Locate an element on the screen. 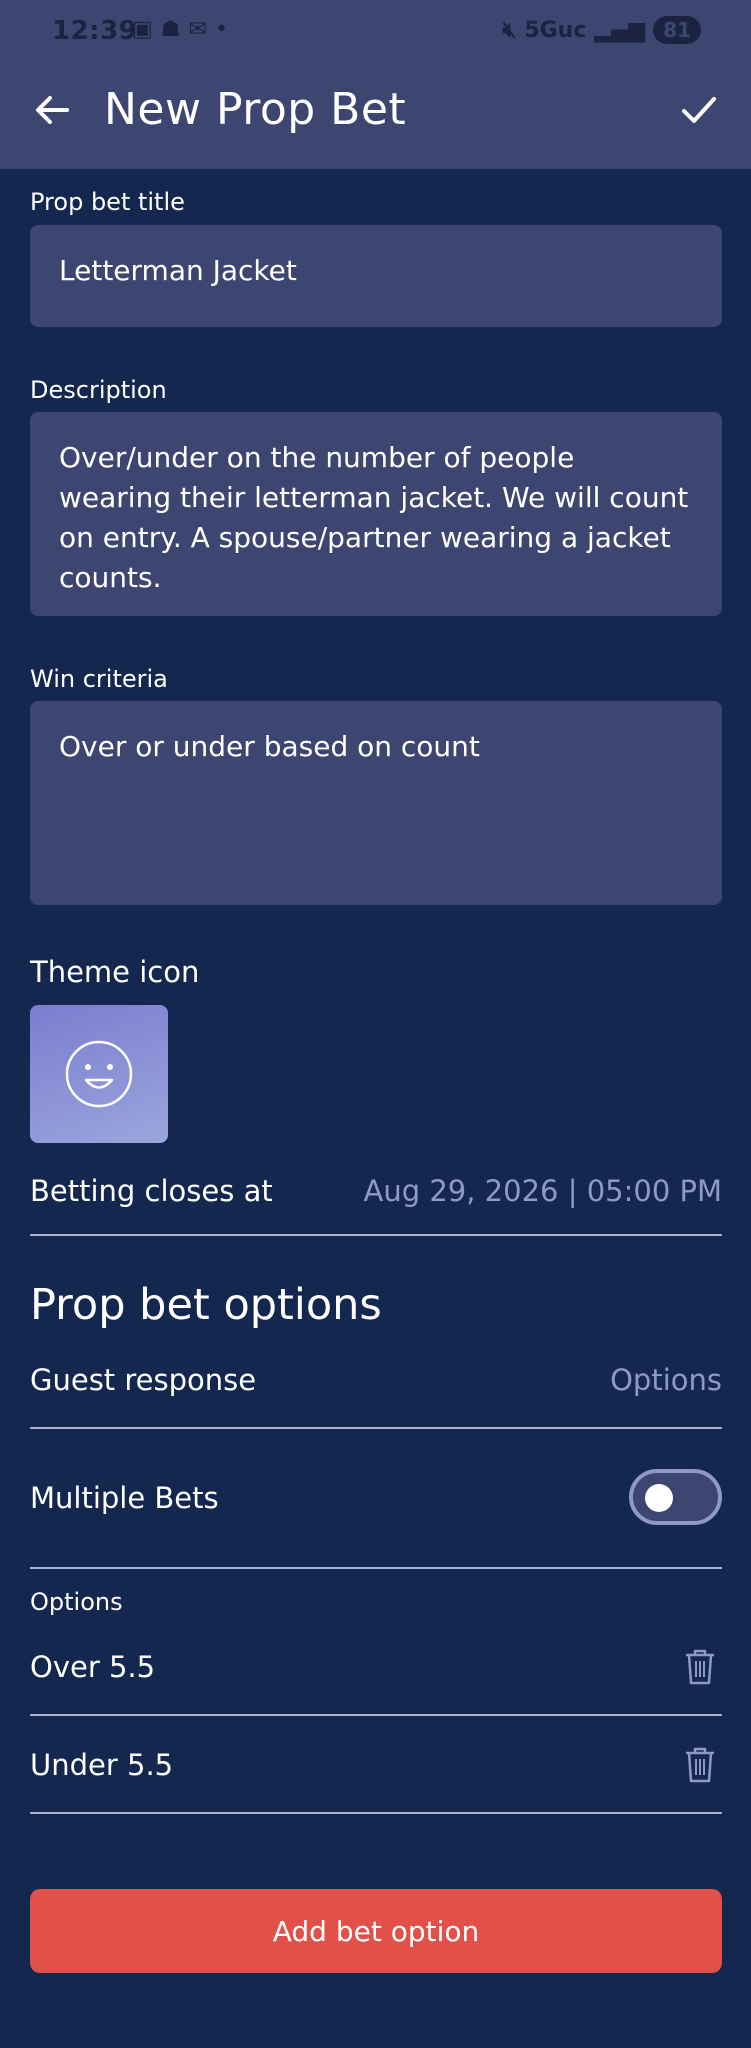  multiple-bets-toggle is located at coordinates (675, 1497).